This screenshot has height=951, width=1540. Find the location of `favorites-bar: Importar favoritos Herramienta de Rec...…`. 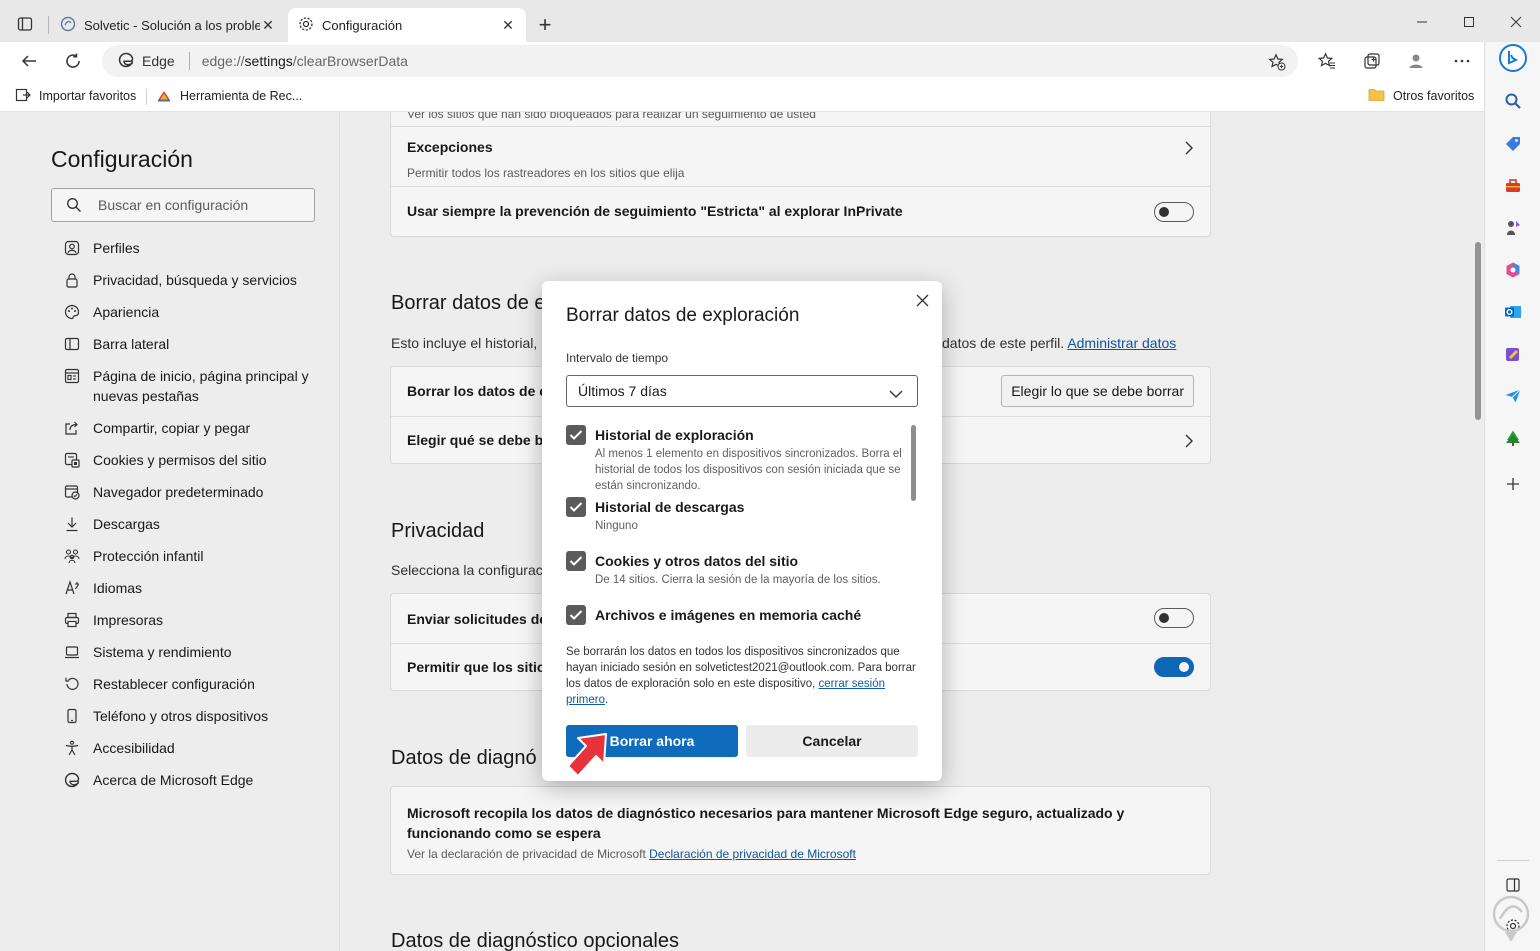

favorites-bar: Importar favoritos Herramienta de Rec...… is located at coordinates (742, 96).